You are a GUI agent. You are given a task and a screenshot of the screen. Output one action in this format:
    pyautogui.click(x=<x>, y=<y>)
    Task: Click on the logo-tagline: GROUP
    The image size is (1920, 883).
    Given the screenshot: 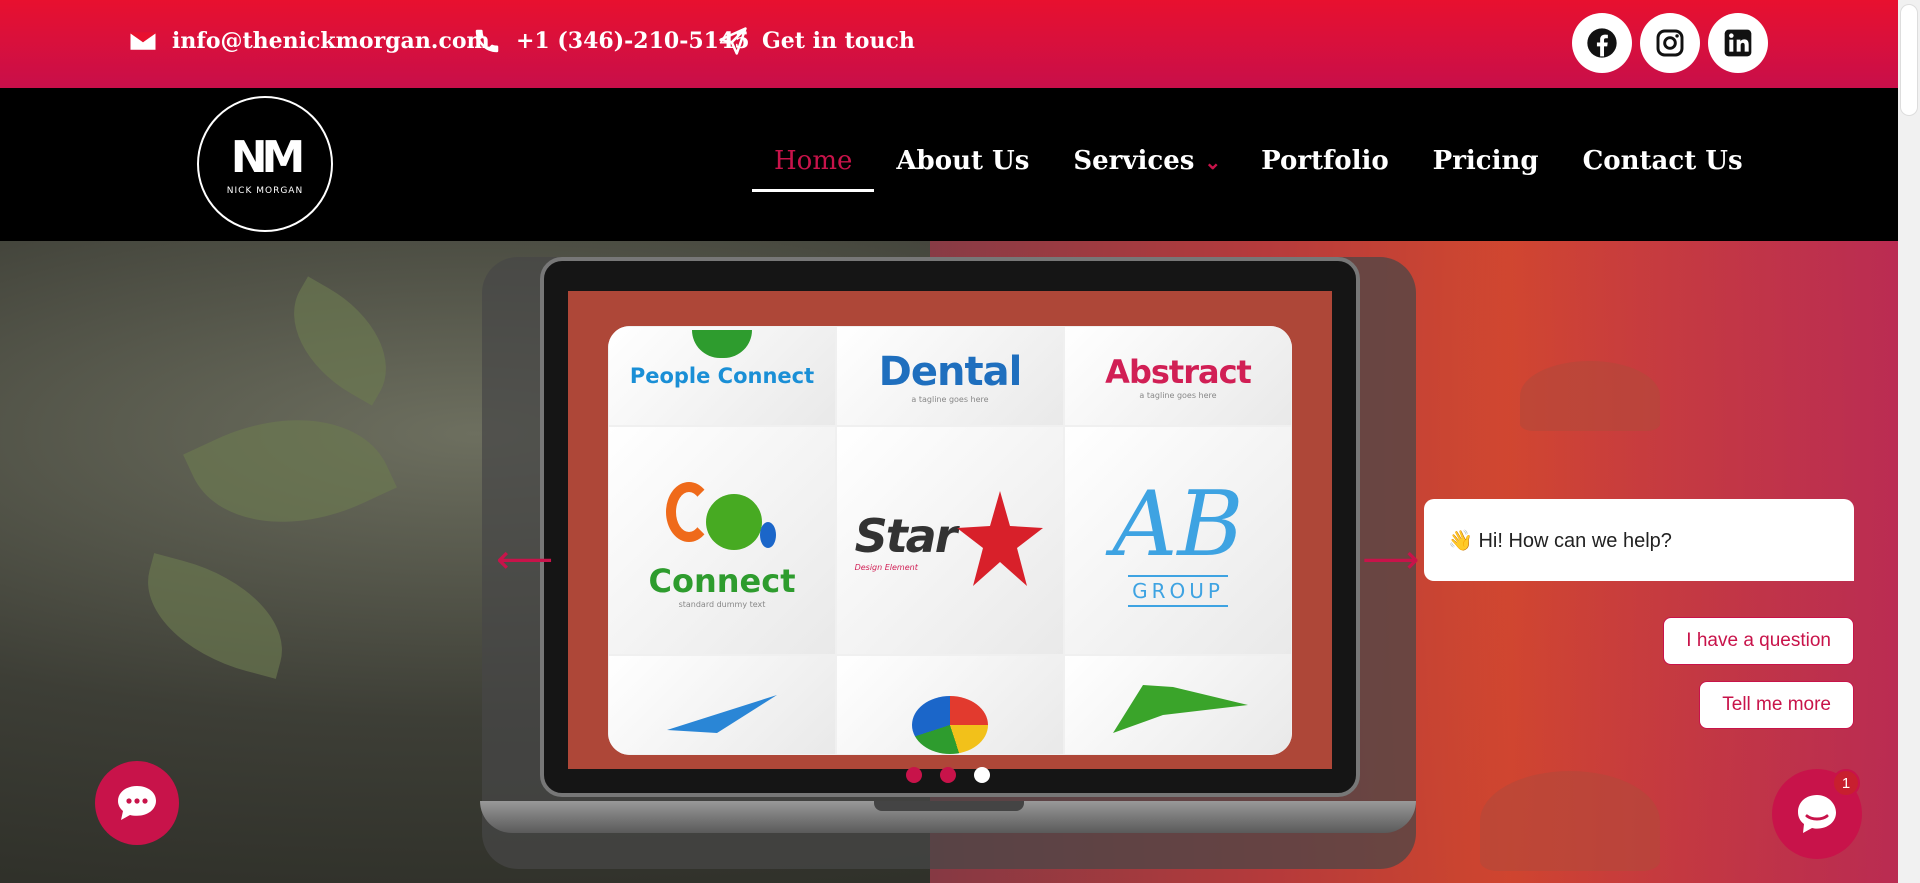 What is the action you would take?
    pyautogui.click(x=1178, y=590)
    